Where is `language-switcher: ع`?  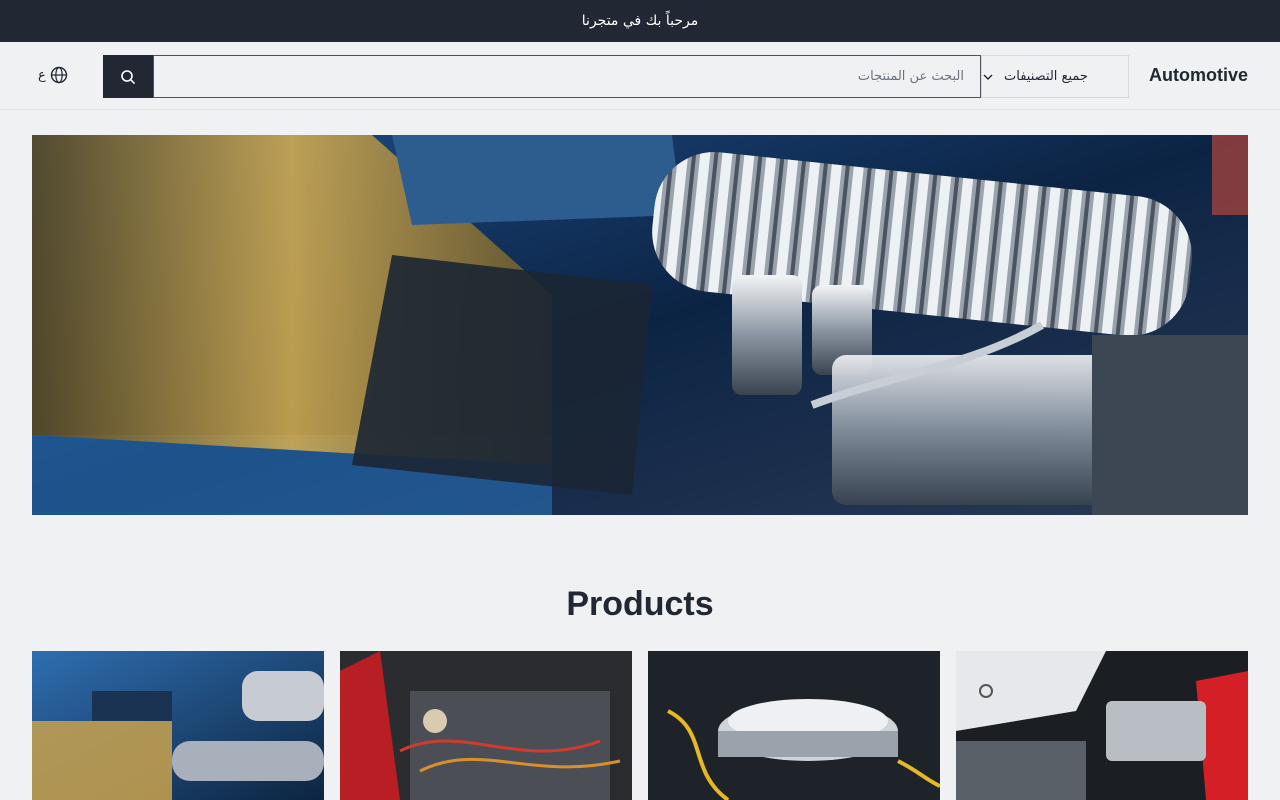
language-switcher: ع is located at coordinates (53, 75).